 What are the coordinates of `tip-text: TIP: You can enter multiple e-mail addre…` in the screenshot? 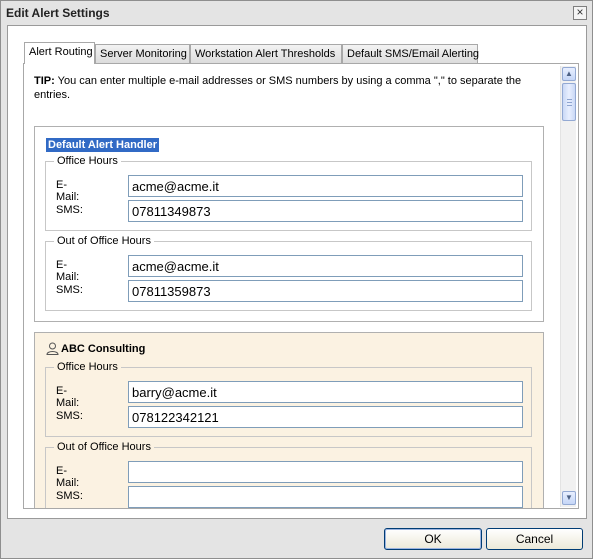 It's located at (291, 88).